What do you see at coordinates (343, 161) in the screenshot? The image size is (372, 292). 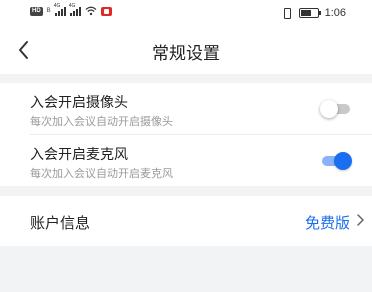 I see `microphone-toggle-knob` at bounding box center [343, 161].